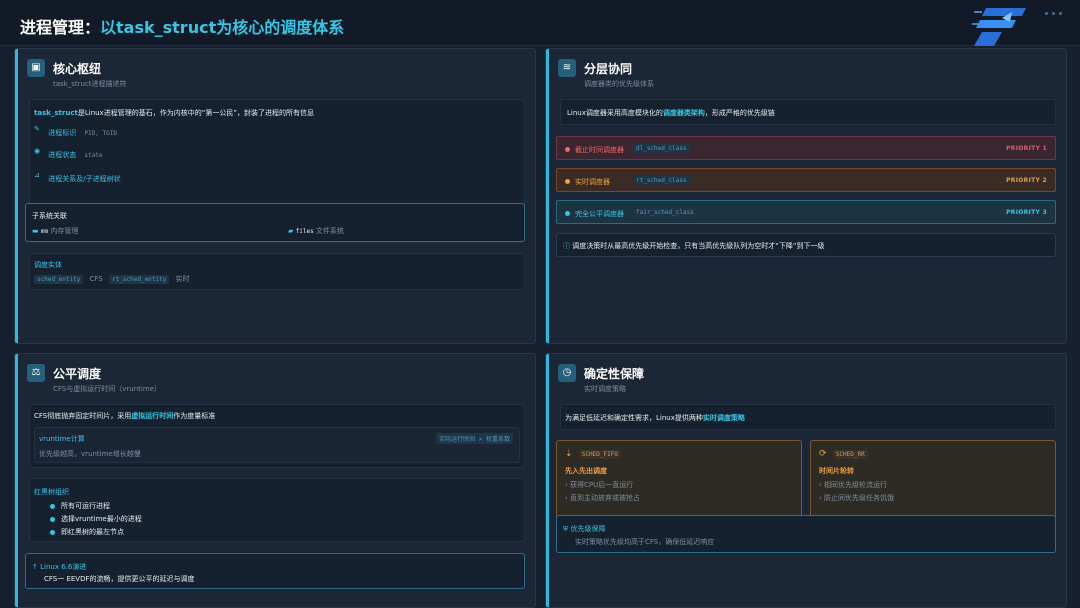 This screenshot has height=608, width=1080. I want to click on policy-rr-head: ⟳ SCHED_RR, so click(843, 454).